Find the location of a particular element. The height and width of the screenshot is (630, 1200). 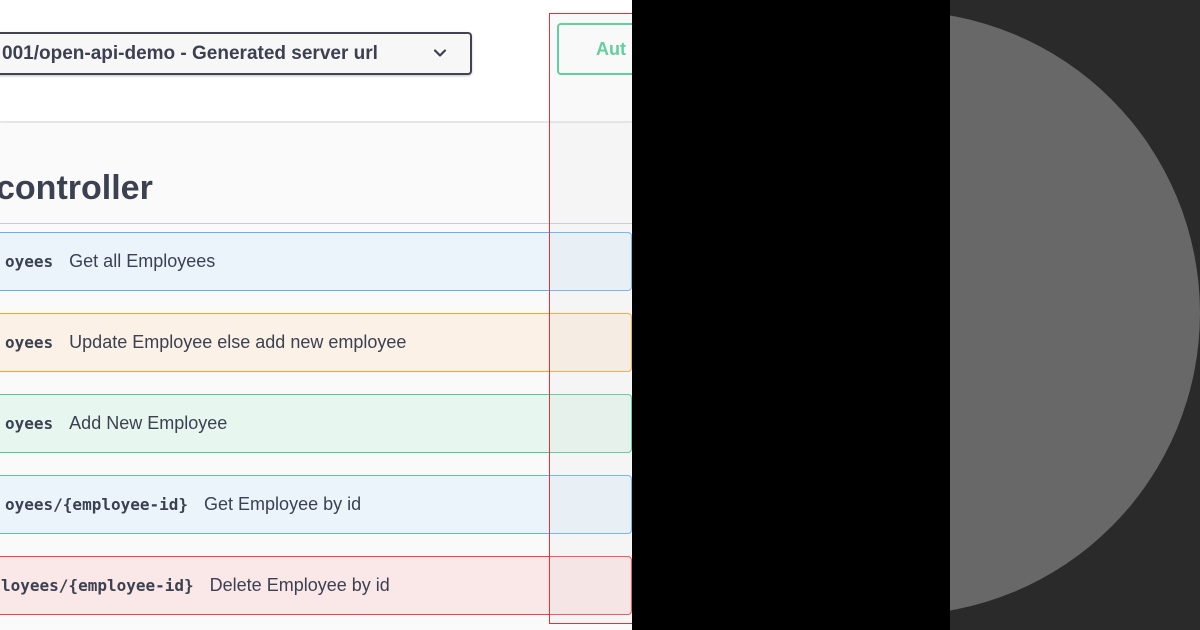

operation-path: loyees/{employee-id} is located at coordinates (97, 585).